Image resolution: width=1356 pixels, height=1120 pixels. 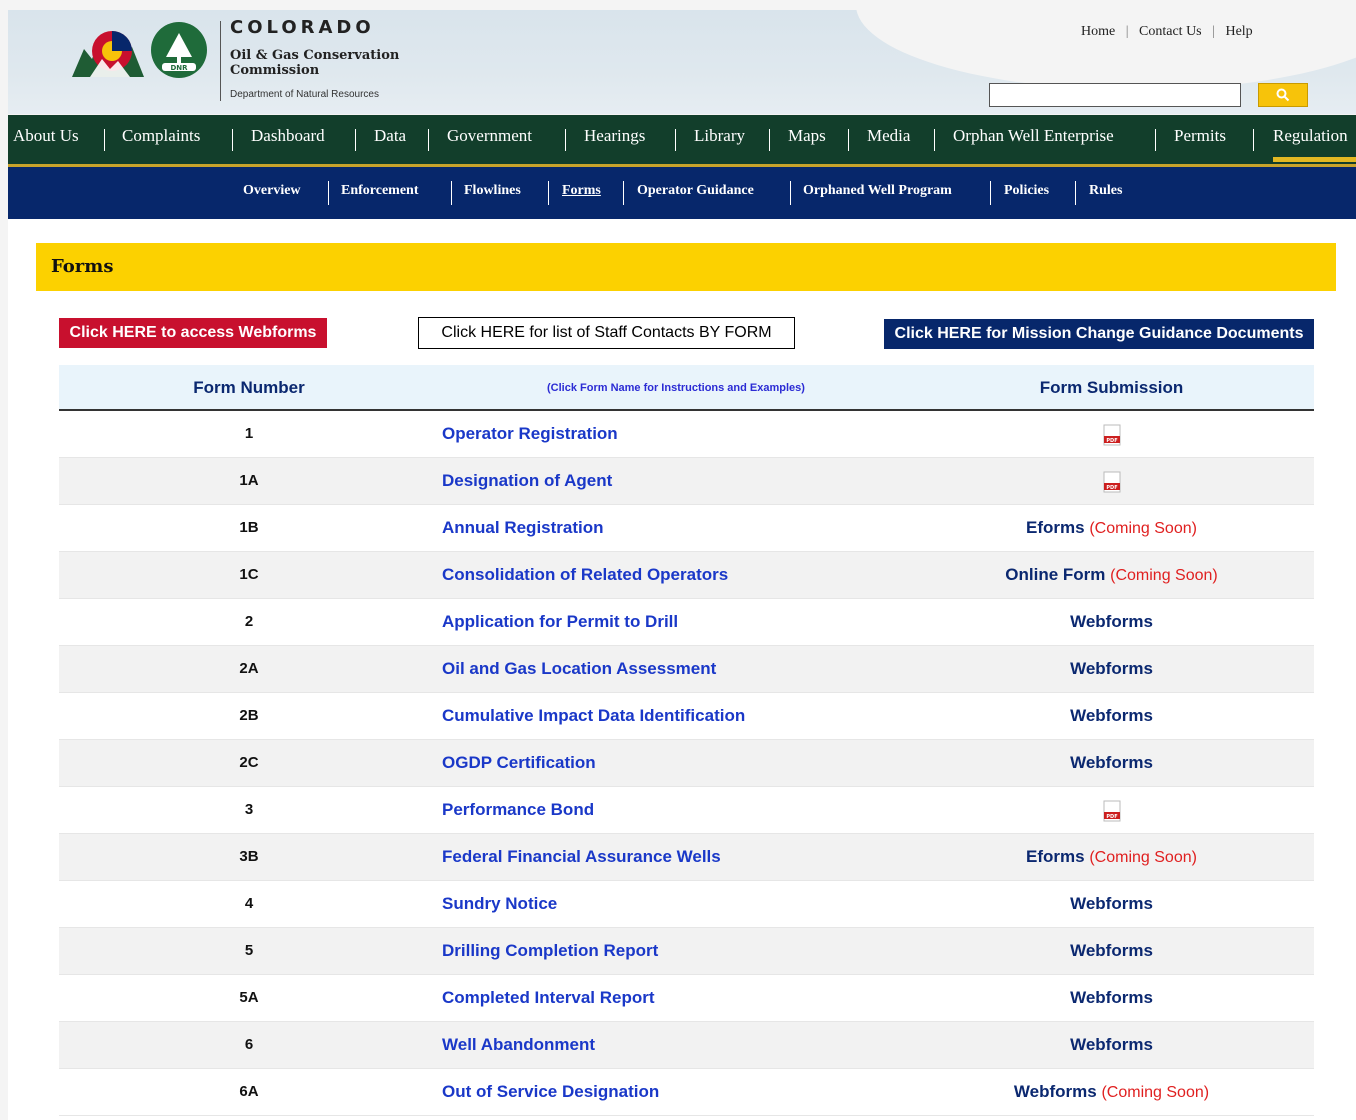 I want to click on form-name-link: OGDP Certification, so click(x=519, y=763).